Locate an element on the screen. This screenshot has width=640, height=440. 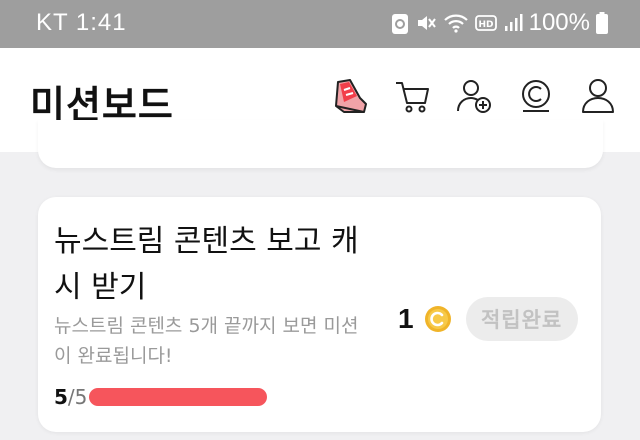
wifi-icon is located at coordinates (455, 23).